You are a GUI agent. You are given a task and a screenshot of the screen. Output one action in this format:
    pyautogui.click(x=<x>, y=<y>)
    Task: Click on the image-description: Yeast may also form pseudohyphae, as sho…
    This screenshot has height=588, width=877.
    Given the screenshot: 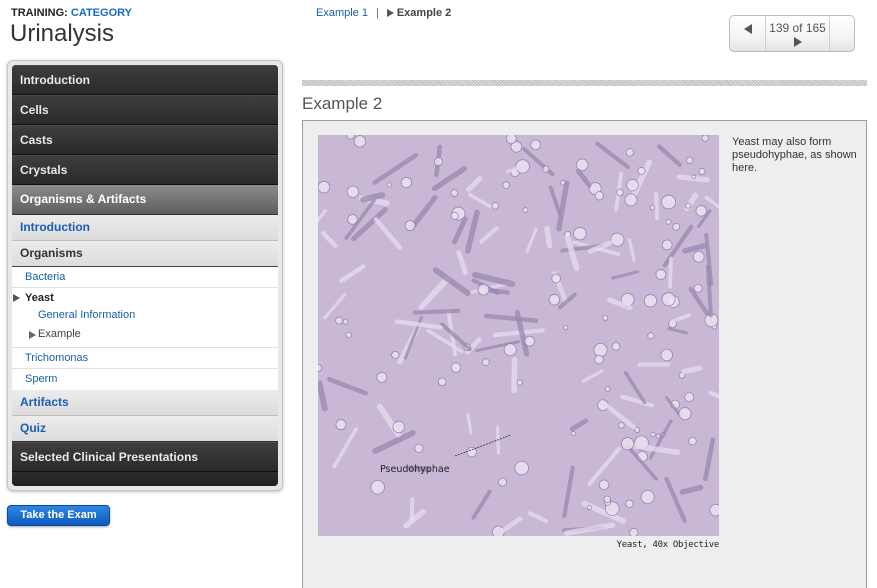 What is the action you would take?
    pyautogui.click(x=794, y=155)
    